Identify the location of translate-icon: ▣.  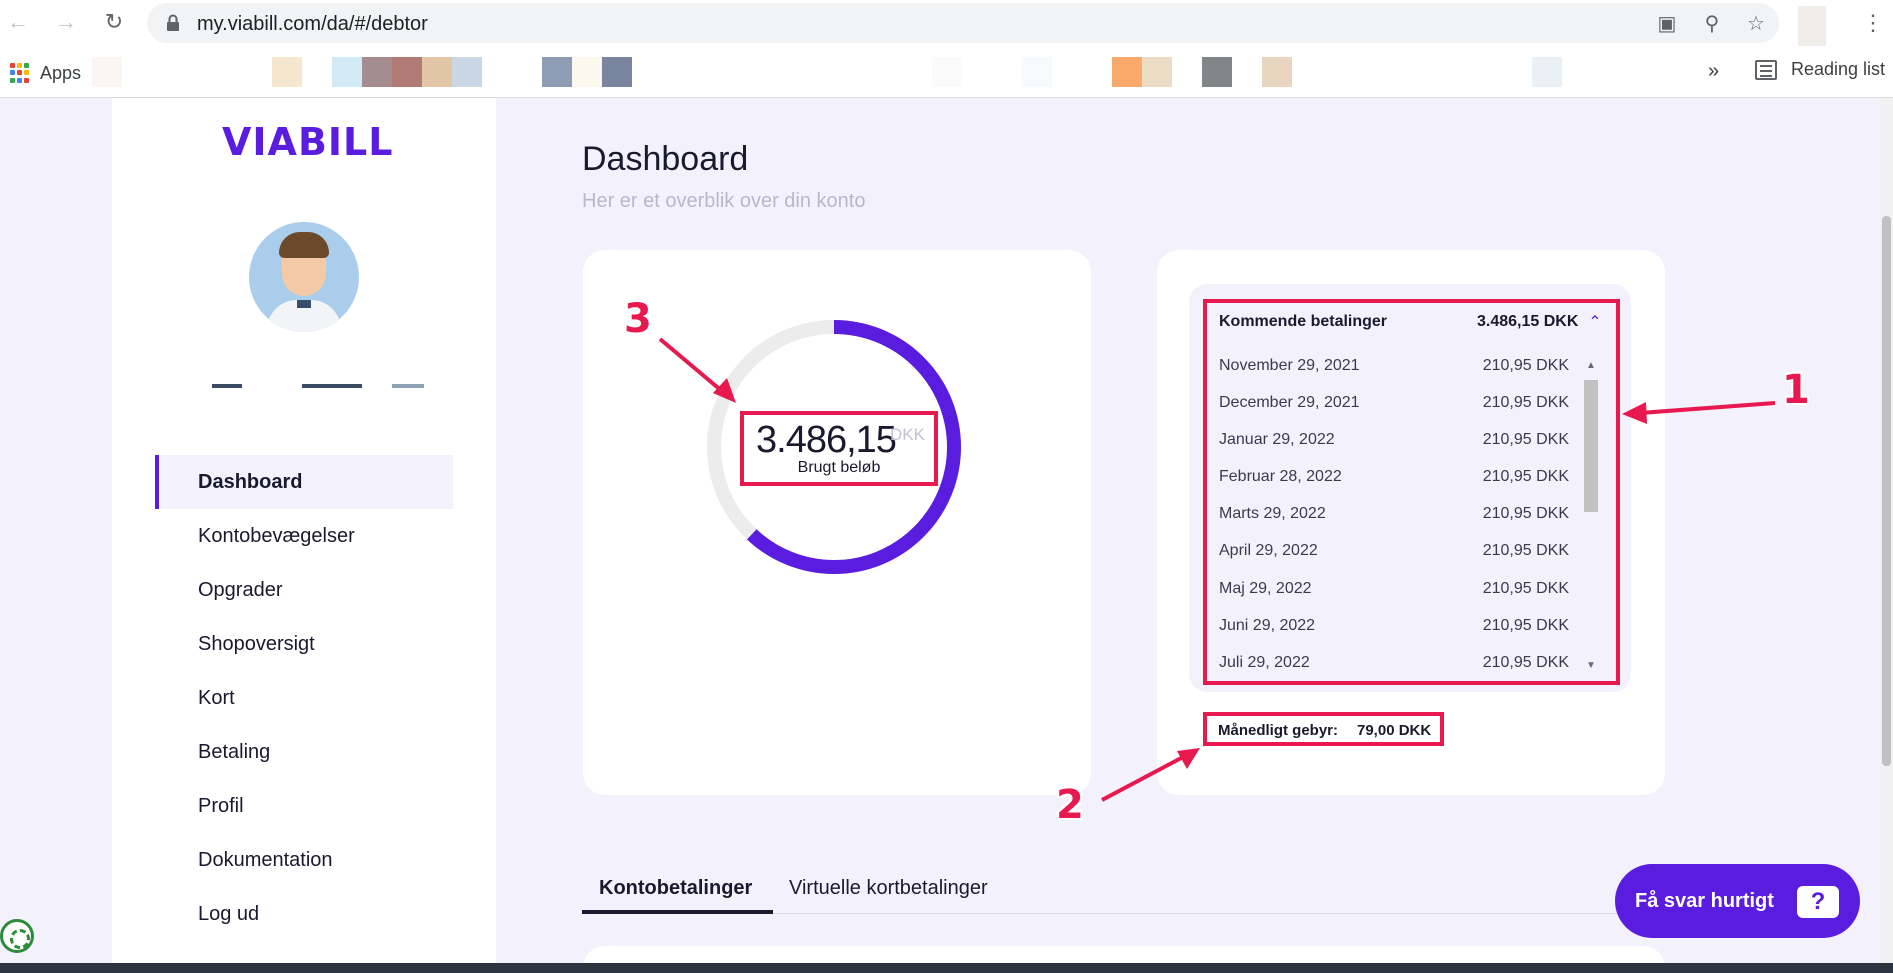
(1667, 24).